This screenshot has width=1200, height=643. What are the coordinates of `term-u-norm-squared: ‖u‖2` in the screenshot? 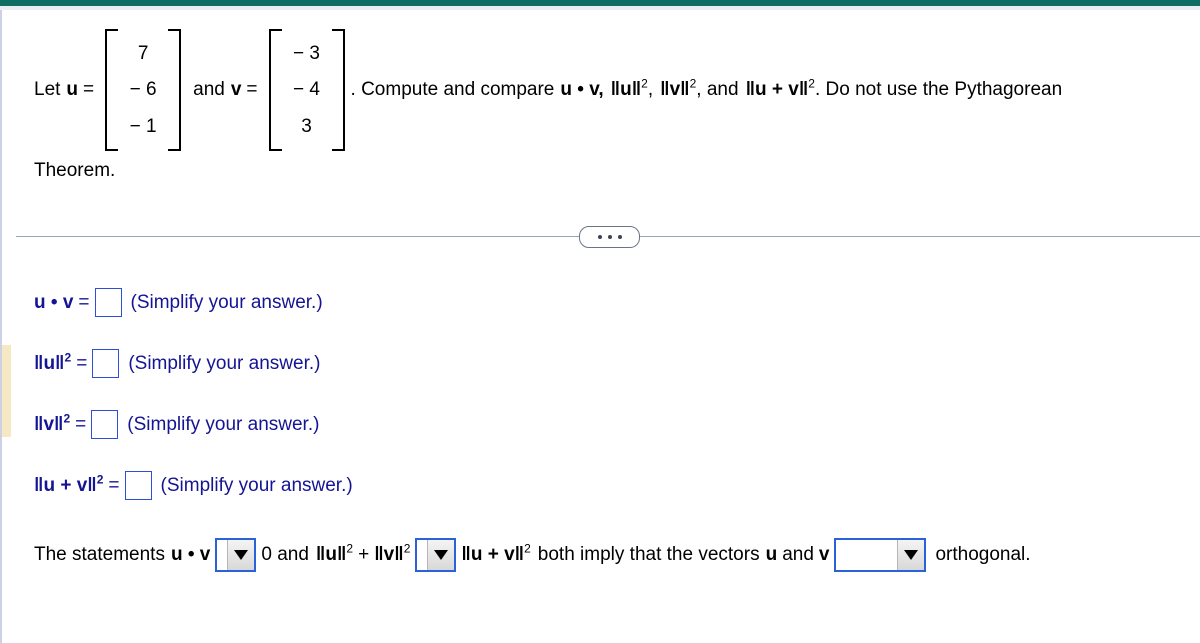 It's located at (626, 90).